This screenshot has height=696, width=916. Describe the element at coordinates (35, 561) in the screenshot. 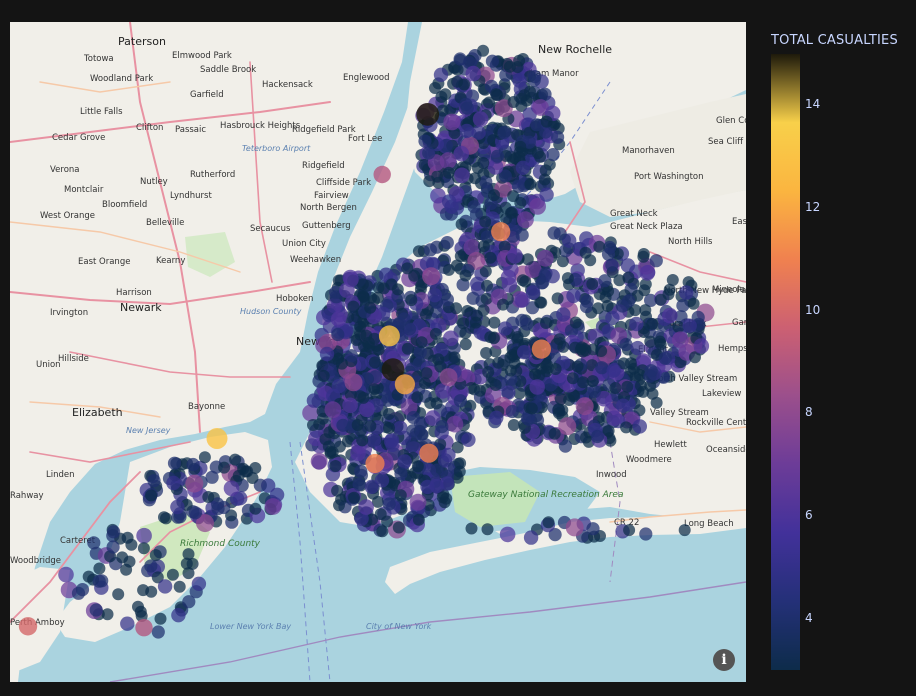

I see `place-label: Woodbridge` at that location.